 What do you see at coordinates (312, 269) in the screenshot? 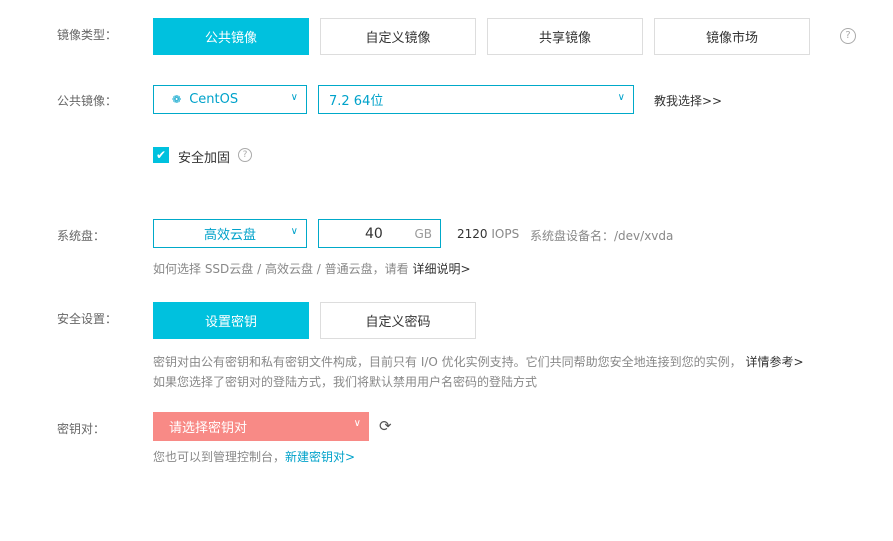
I see `disk-hint: 如何选择 SSD云盘 / 高效云盘 / 普通云盘，请看 详细说明>` at bounding box center [312, 269].